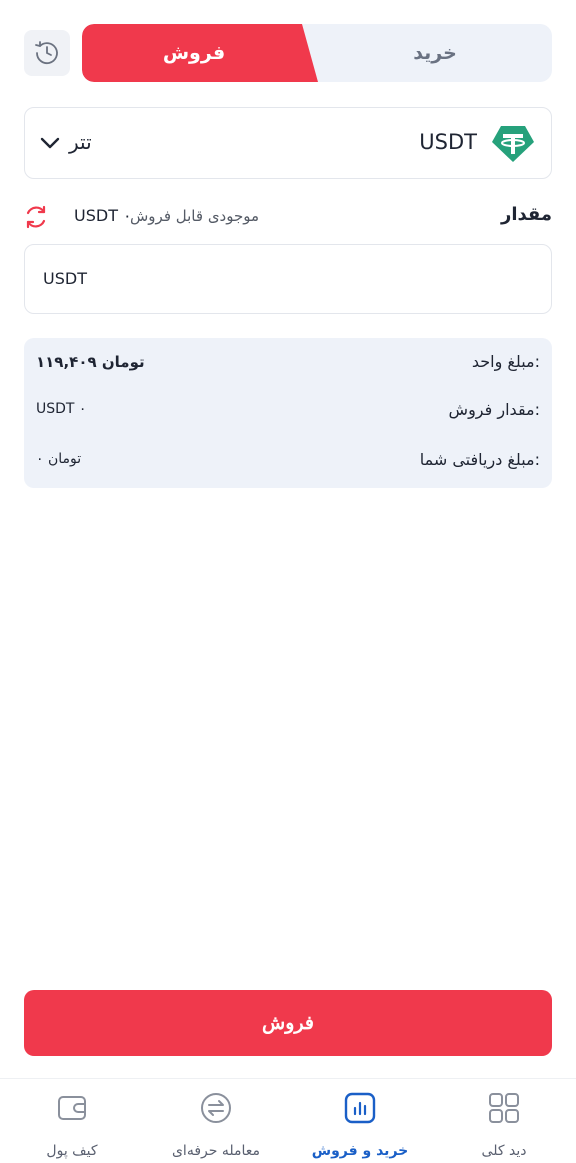 This screenshot has width=576, height=1163. What do you see at coordinates (494, 409) in the screenshot?
I see `sell-amount-label: مقدار فروش:` at bounding box center [494, 409].